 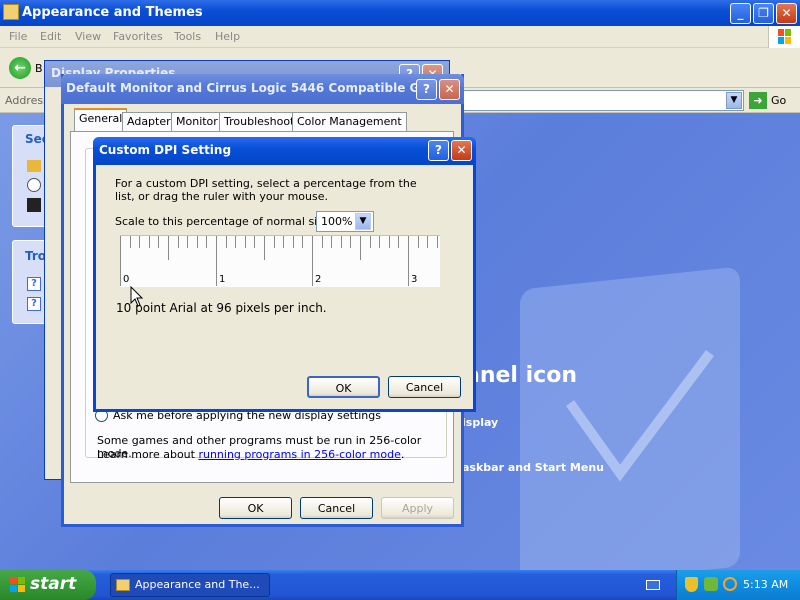 I want to click on accessibility-icon, so click(x=34, y=205).